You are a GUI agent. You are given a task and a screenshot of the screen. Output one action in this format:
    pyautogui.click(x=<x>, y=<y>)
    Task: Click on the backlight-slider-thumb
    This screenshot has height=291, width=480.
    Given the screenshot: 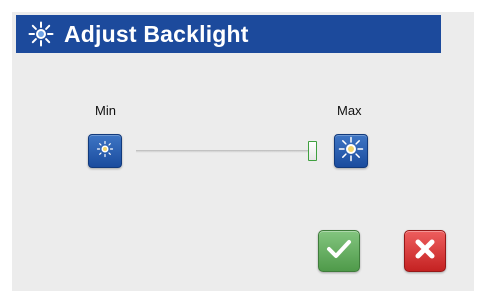 What is the action you would take?
    pyautogui.click(x=312, y=151)
    